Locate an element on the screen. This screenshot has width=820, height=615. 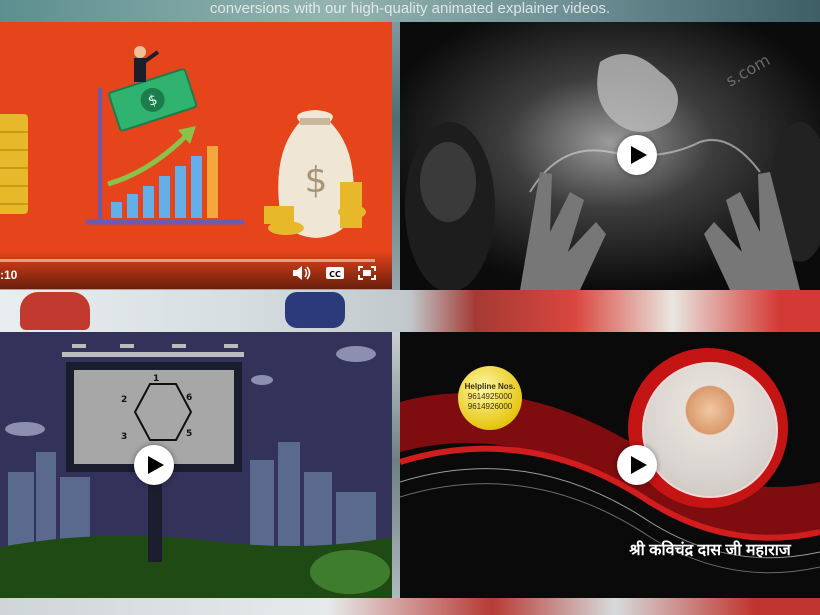
helpline-badge: Helpline Nos. 9614925000 9614926000 is located at coordinates (490, 398).